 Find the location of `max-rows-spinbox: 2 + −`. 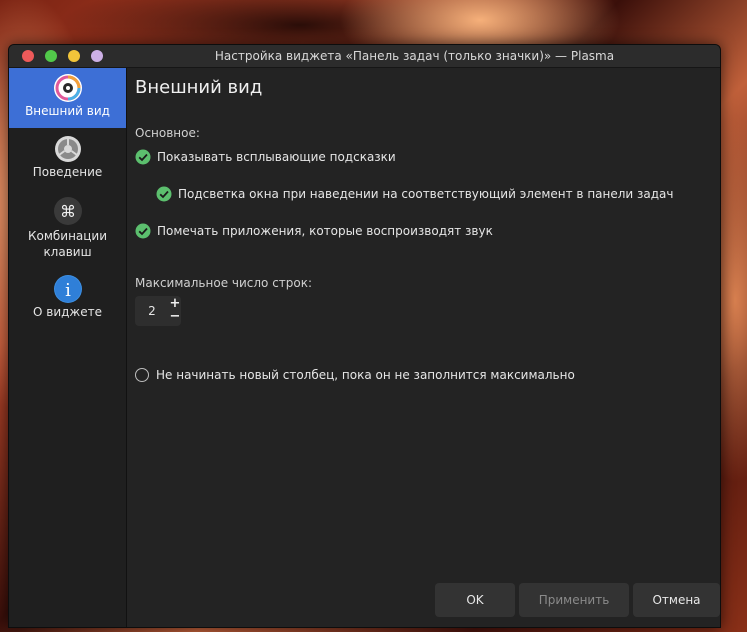

max-rows-spinbox: 2 + − is located at coordinates (158, 311).